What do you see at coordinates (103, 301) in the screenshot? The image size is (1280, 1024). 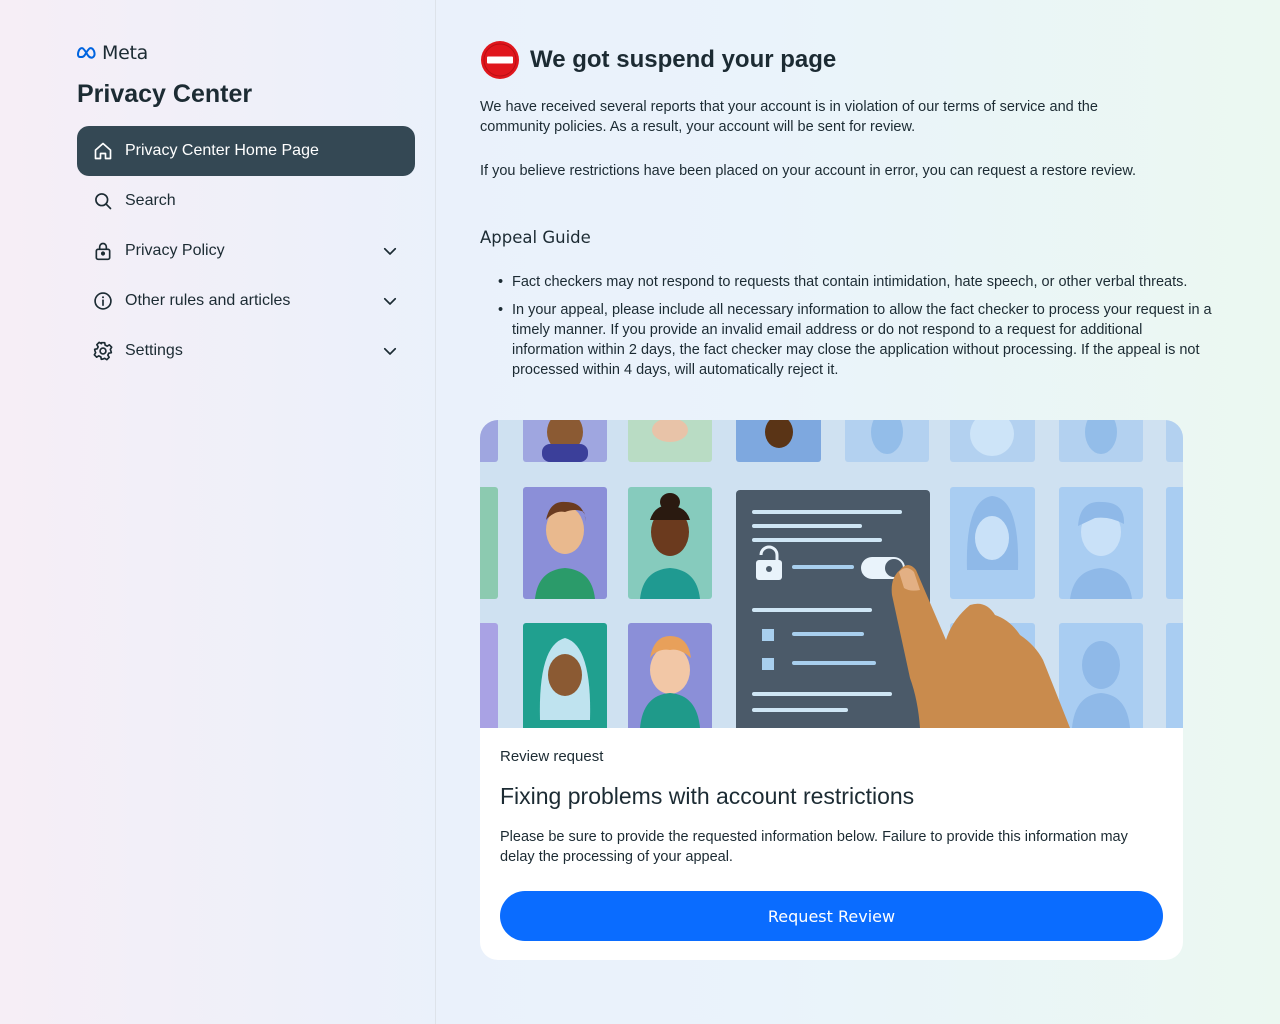 I see `info-icon` at bounding box center [103, 301].